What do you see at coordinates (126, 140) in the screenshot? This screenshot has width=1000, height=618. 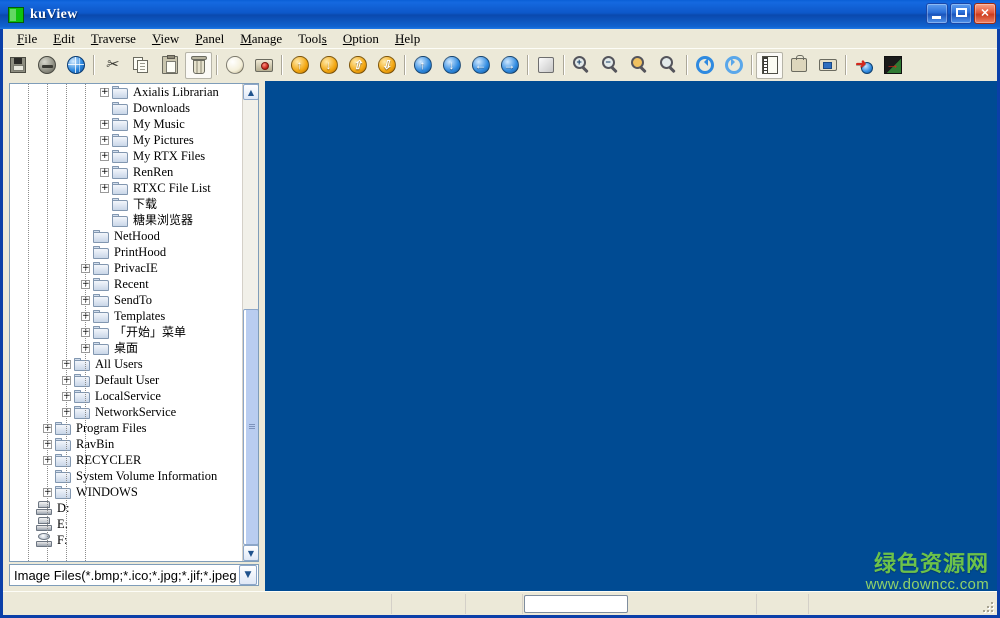 I see `tree-item: + My Pictures` at bounding box center [126, 140].